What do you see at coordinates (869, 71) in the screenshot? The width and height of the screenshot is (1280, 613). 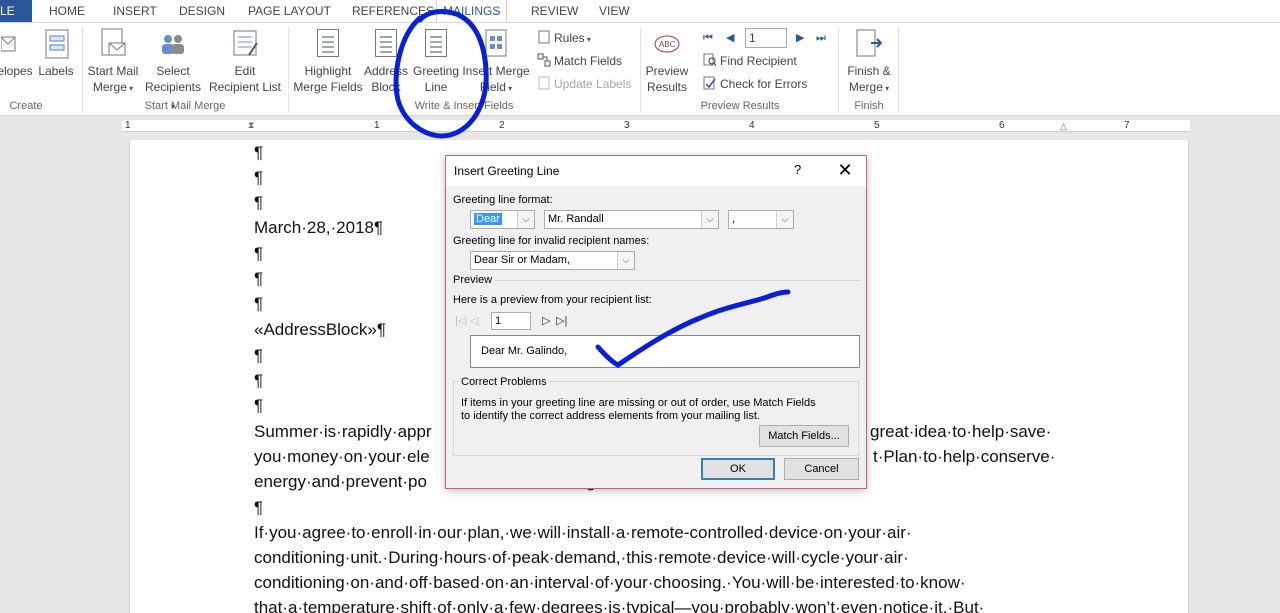 I see `finish-merge-label-1: Finish &` at bounding box center [869, 71].